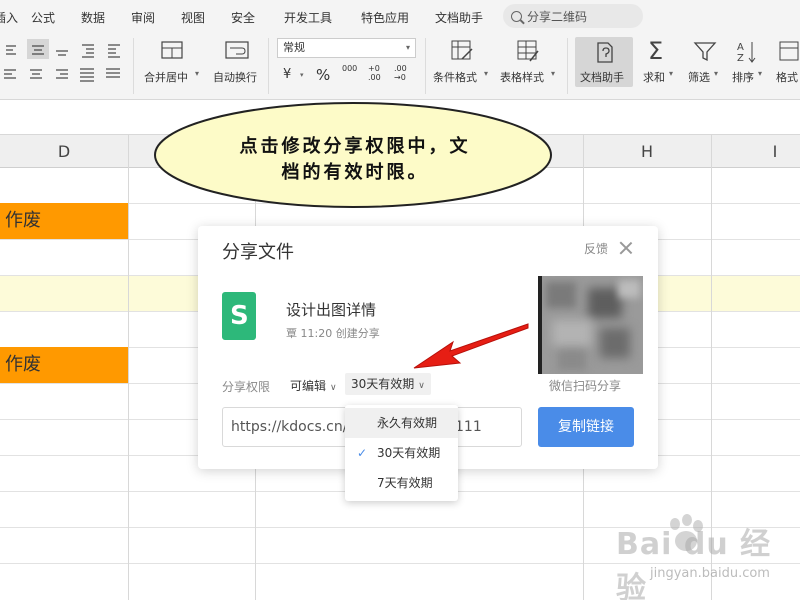 The image size is (800, 600). Describe the element at coordinates (459, 17) in the screenshot. I see `menu-doc-helper: 文档助手` at that location.